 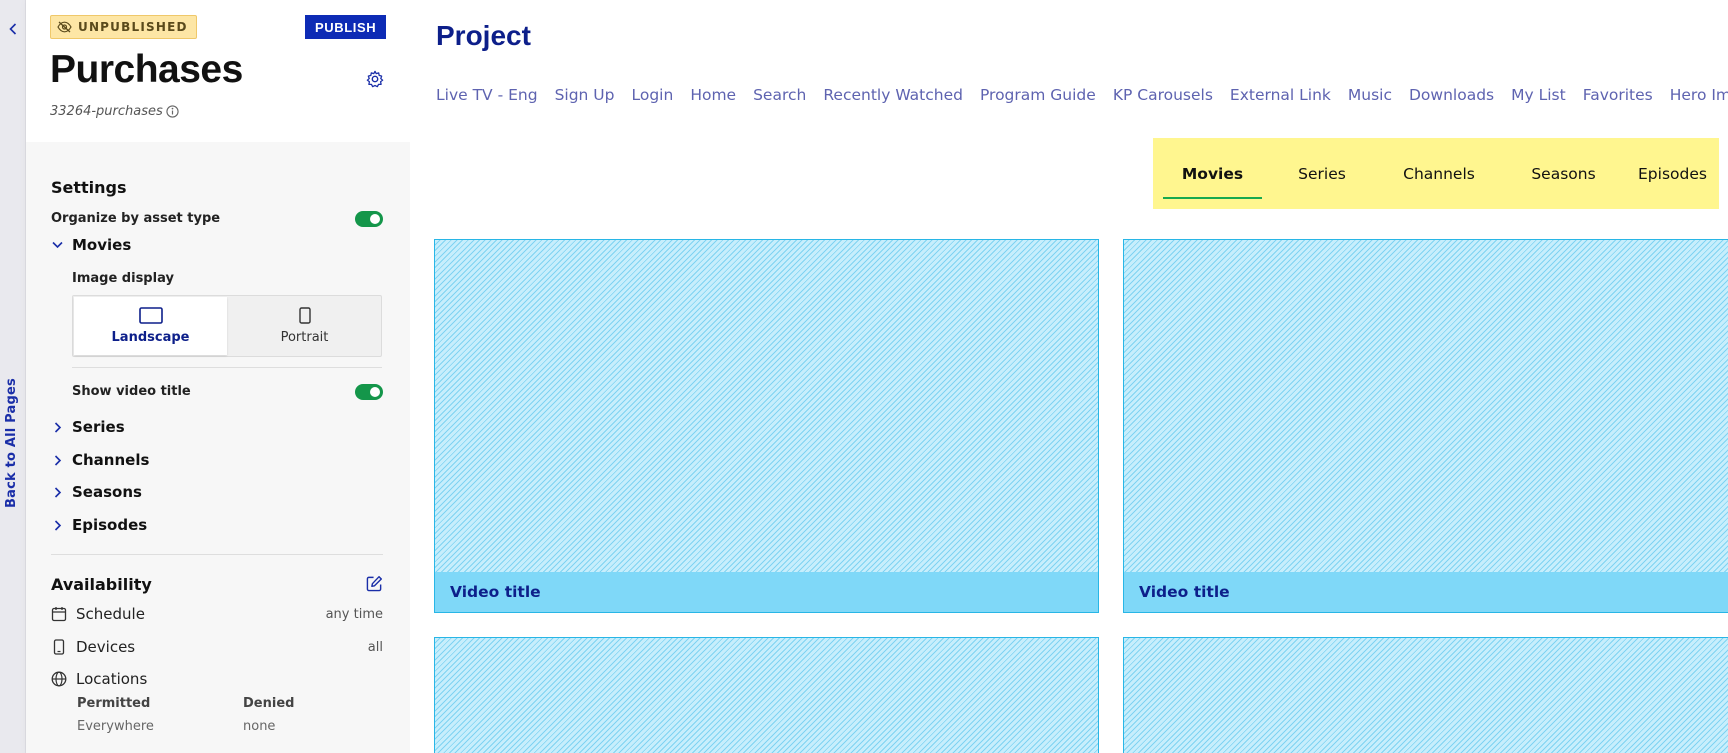 I want to click on tree-item-label: Movies, so click(x=102, y=245).